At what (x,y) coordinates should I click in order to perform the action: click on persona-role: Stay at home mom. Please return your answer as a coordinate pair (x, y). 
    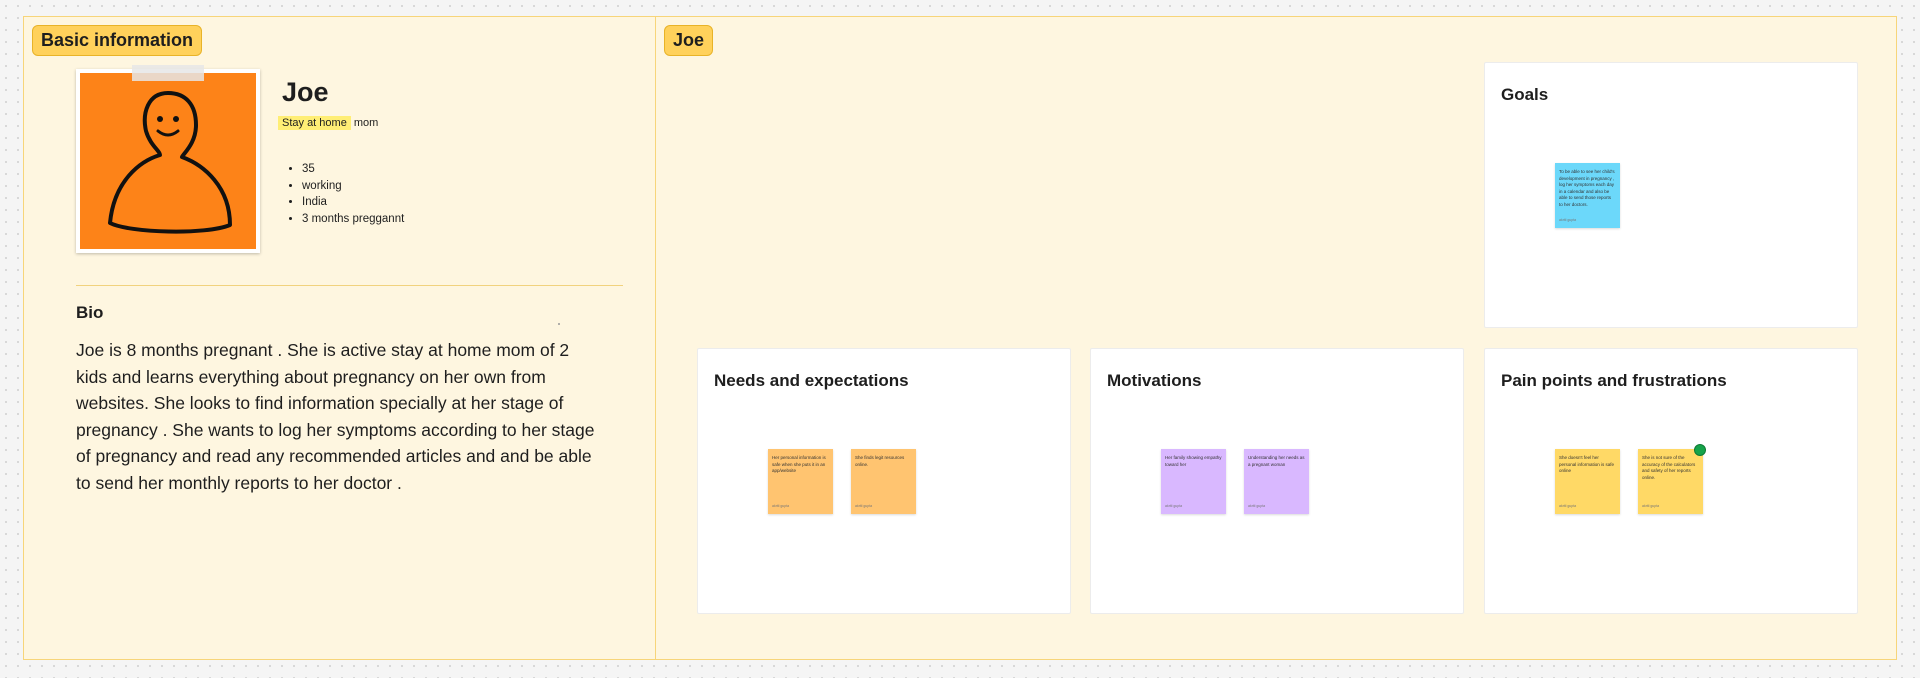
    Looking at the image, I should click on (328, 123).